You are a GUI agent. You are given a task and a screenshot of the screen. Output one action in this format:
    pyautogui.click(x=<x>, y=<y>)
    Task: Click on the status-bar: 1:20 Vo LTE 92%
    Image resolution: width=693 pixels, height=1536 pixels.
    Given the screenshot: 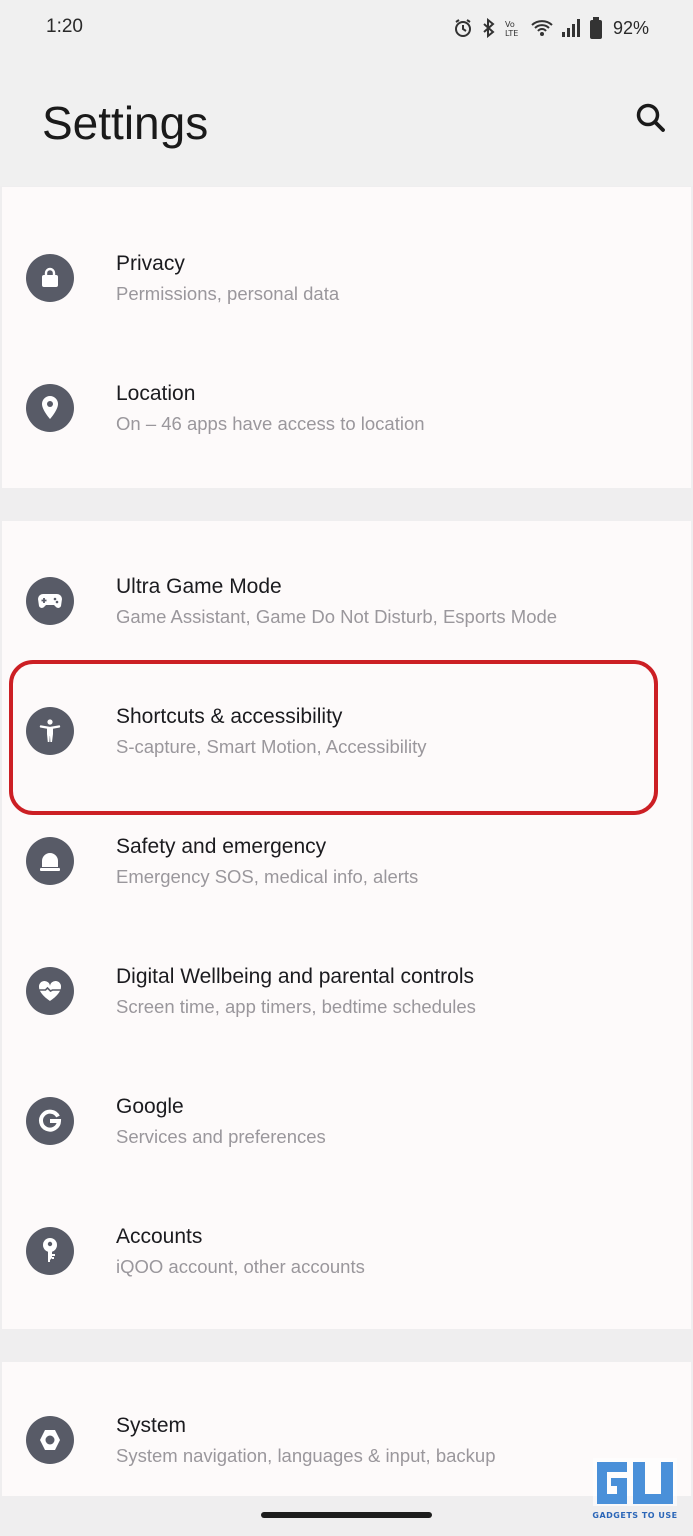 What is the action you would take?
    pyautogui.click(x=346, y=28)
    